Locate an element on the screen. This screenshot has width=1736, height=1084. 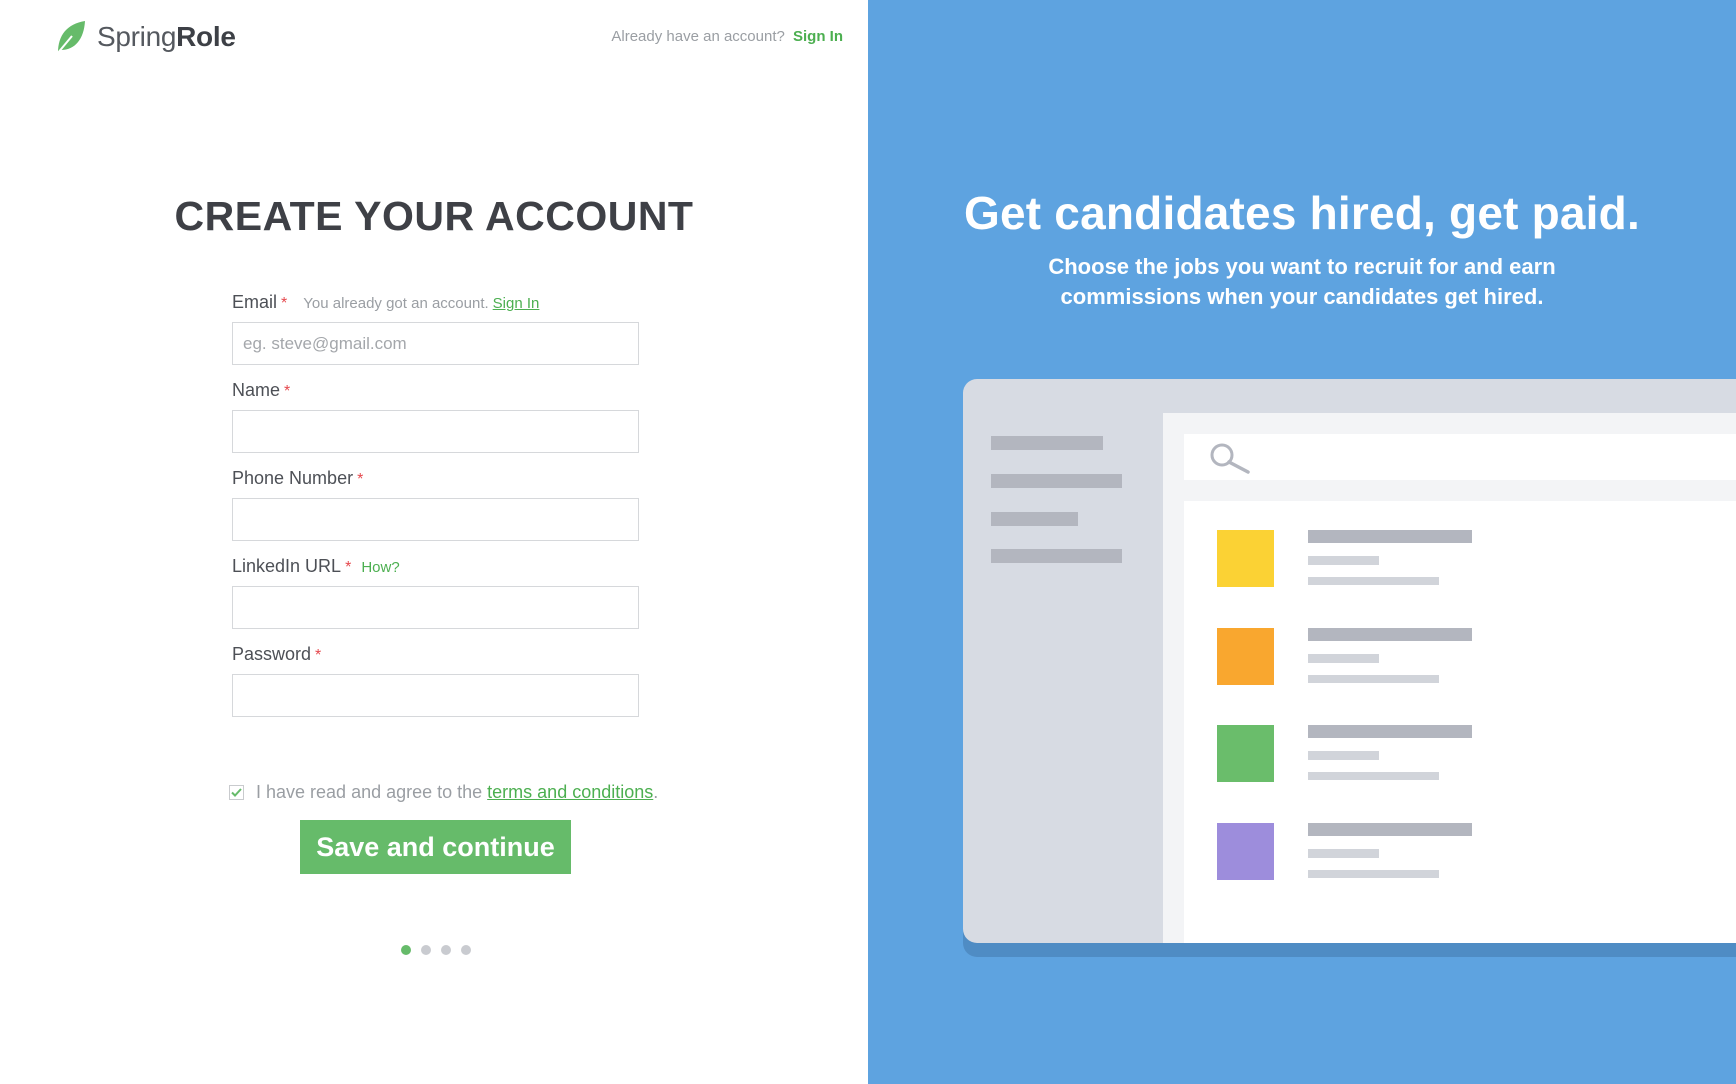
checkmark-icon is located at coordinates (236, 792).